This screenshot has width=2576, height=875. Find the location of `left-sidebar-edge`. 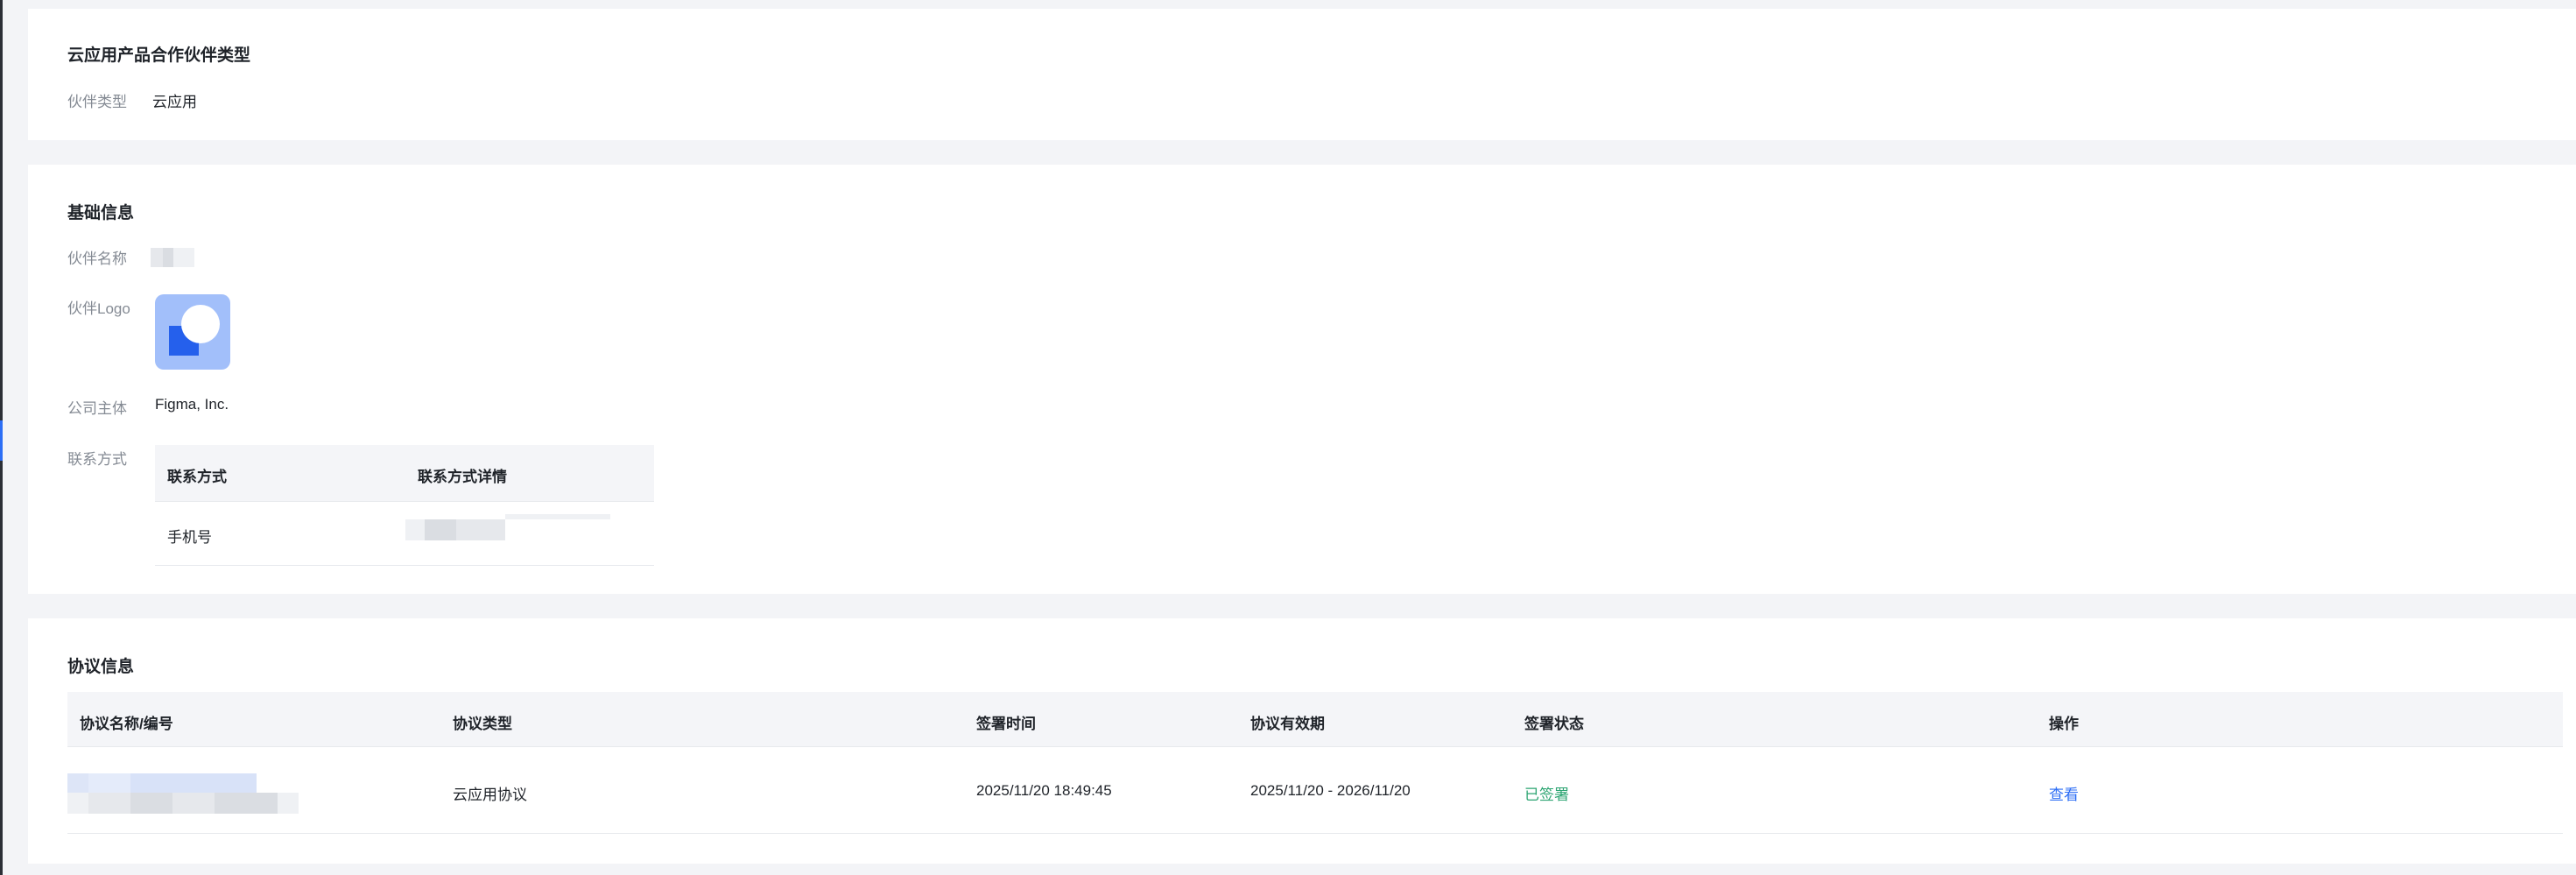

left-sidebar-edge is located at coordinates (1, 437).